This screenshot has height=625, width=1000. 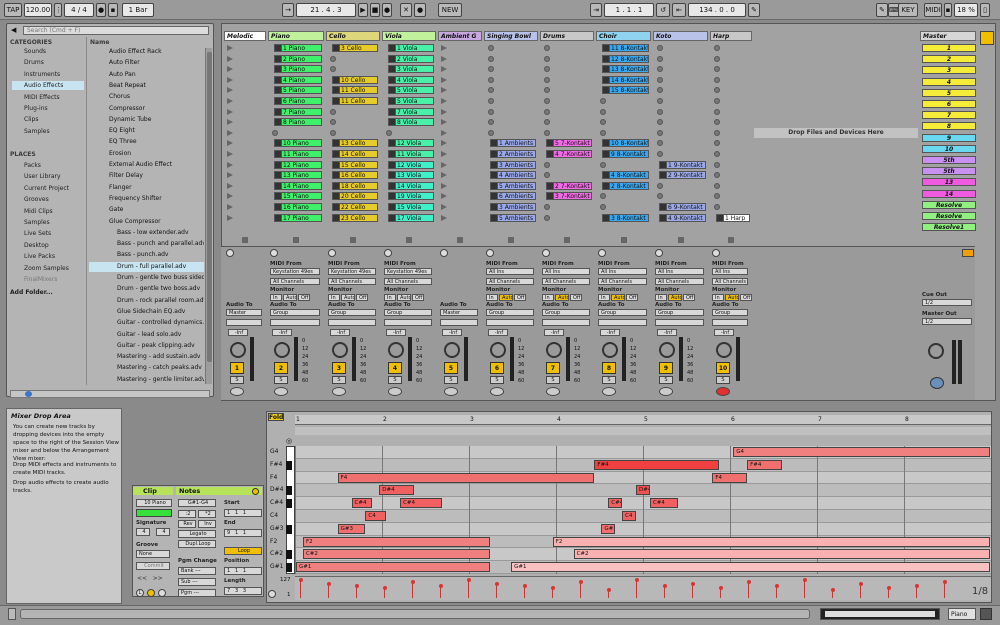 I want to click on place-packs: Packs, so click(x=48, y=165).